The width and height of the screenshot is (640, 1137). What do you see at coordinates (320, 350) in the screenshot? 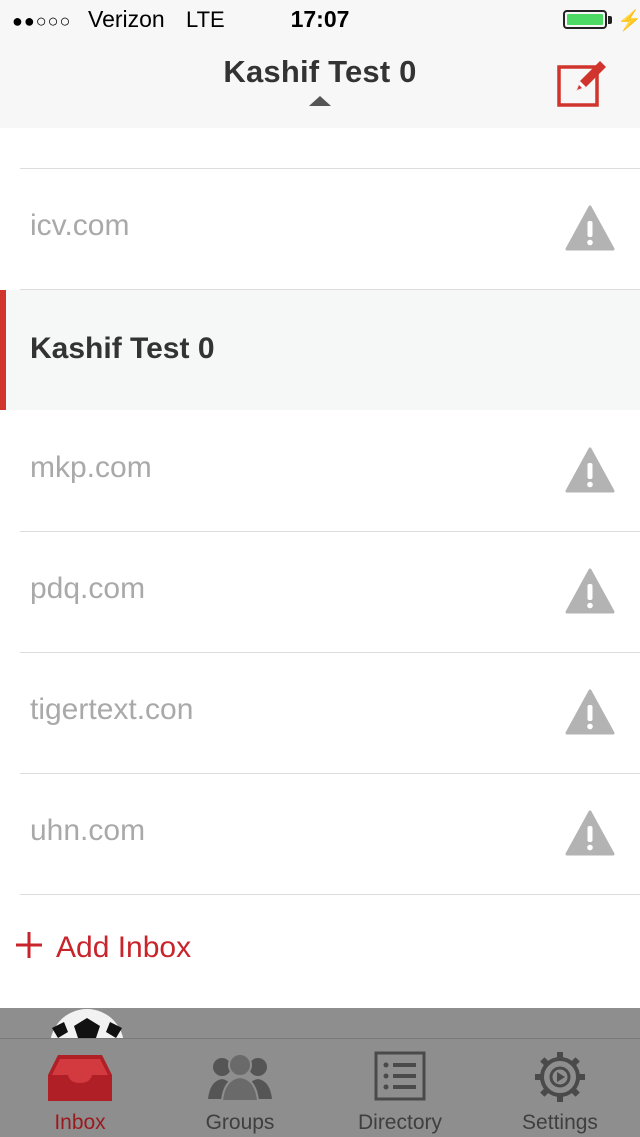
I see `inbox-item-kashif-test-0: Kashif Test 0` at bounding box center [320, 350].